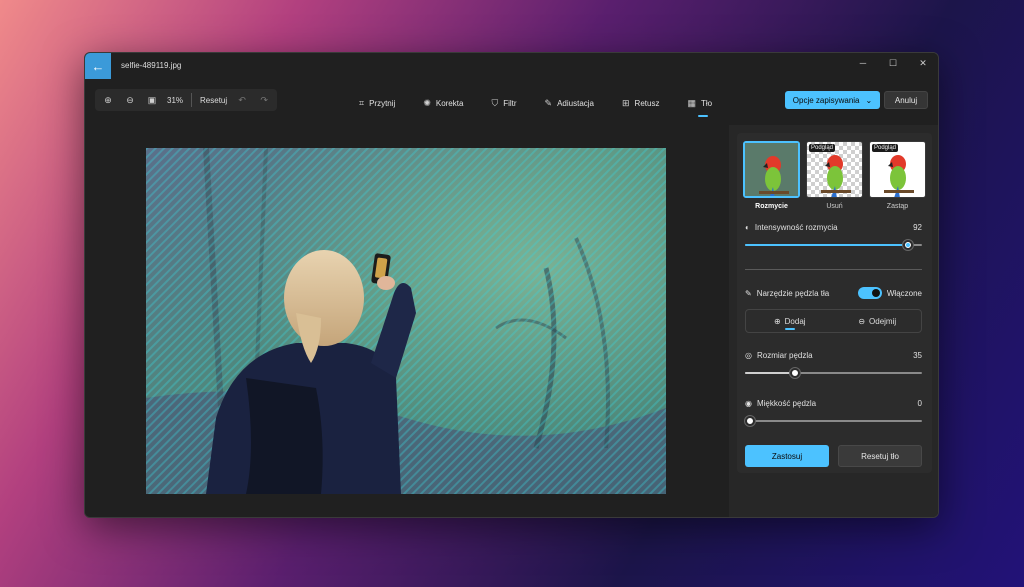  What do you see at coordinates (186, 100) in the screenshot?
I see `zoom-bar: ⊕ ⊖ ▣ 31% Resetuj ↶ ↷` at bounding box center [186, 100].